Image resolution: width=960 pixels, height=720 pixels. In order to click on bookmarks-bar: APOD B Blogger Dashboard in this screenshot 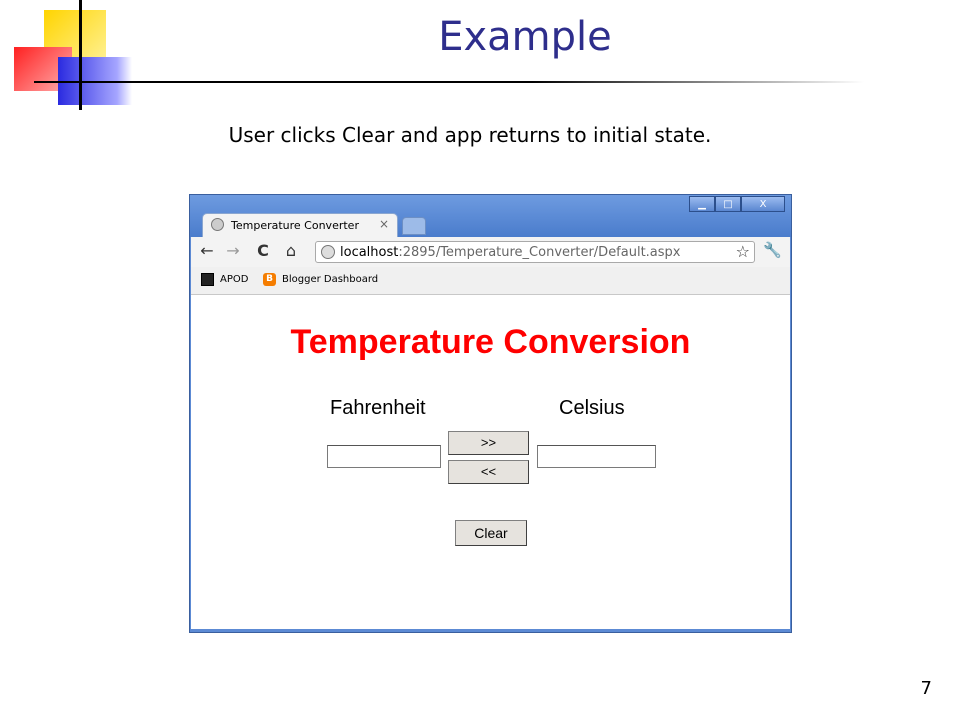, I will do `click(490, 281)`.